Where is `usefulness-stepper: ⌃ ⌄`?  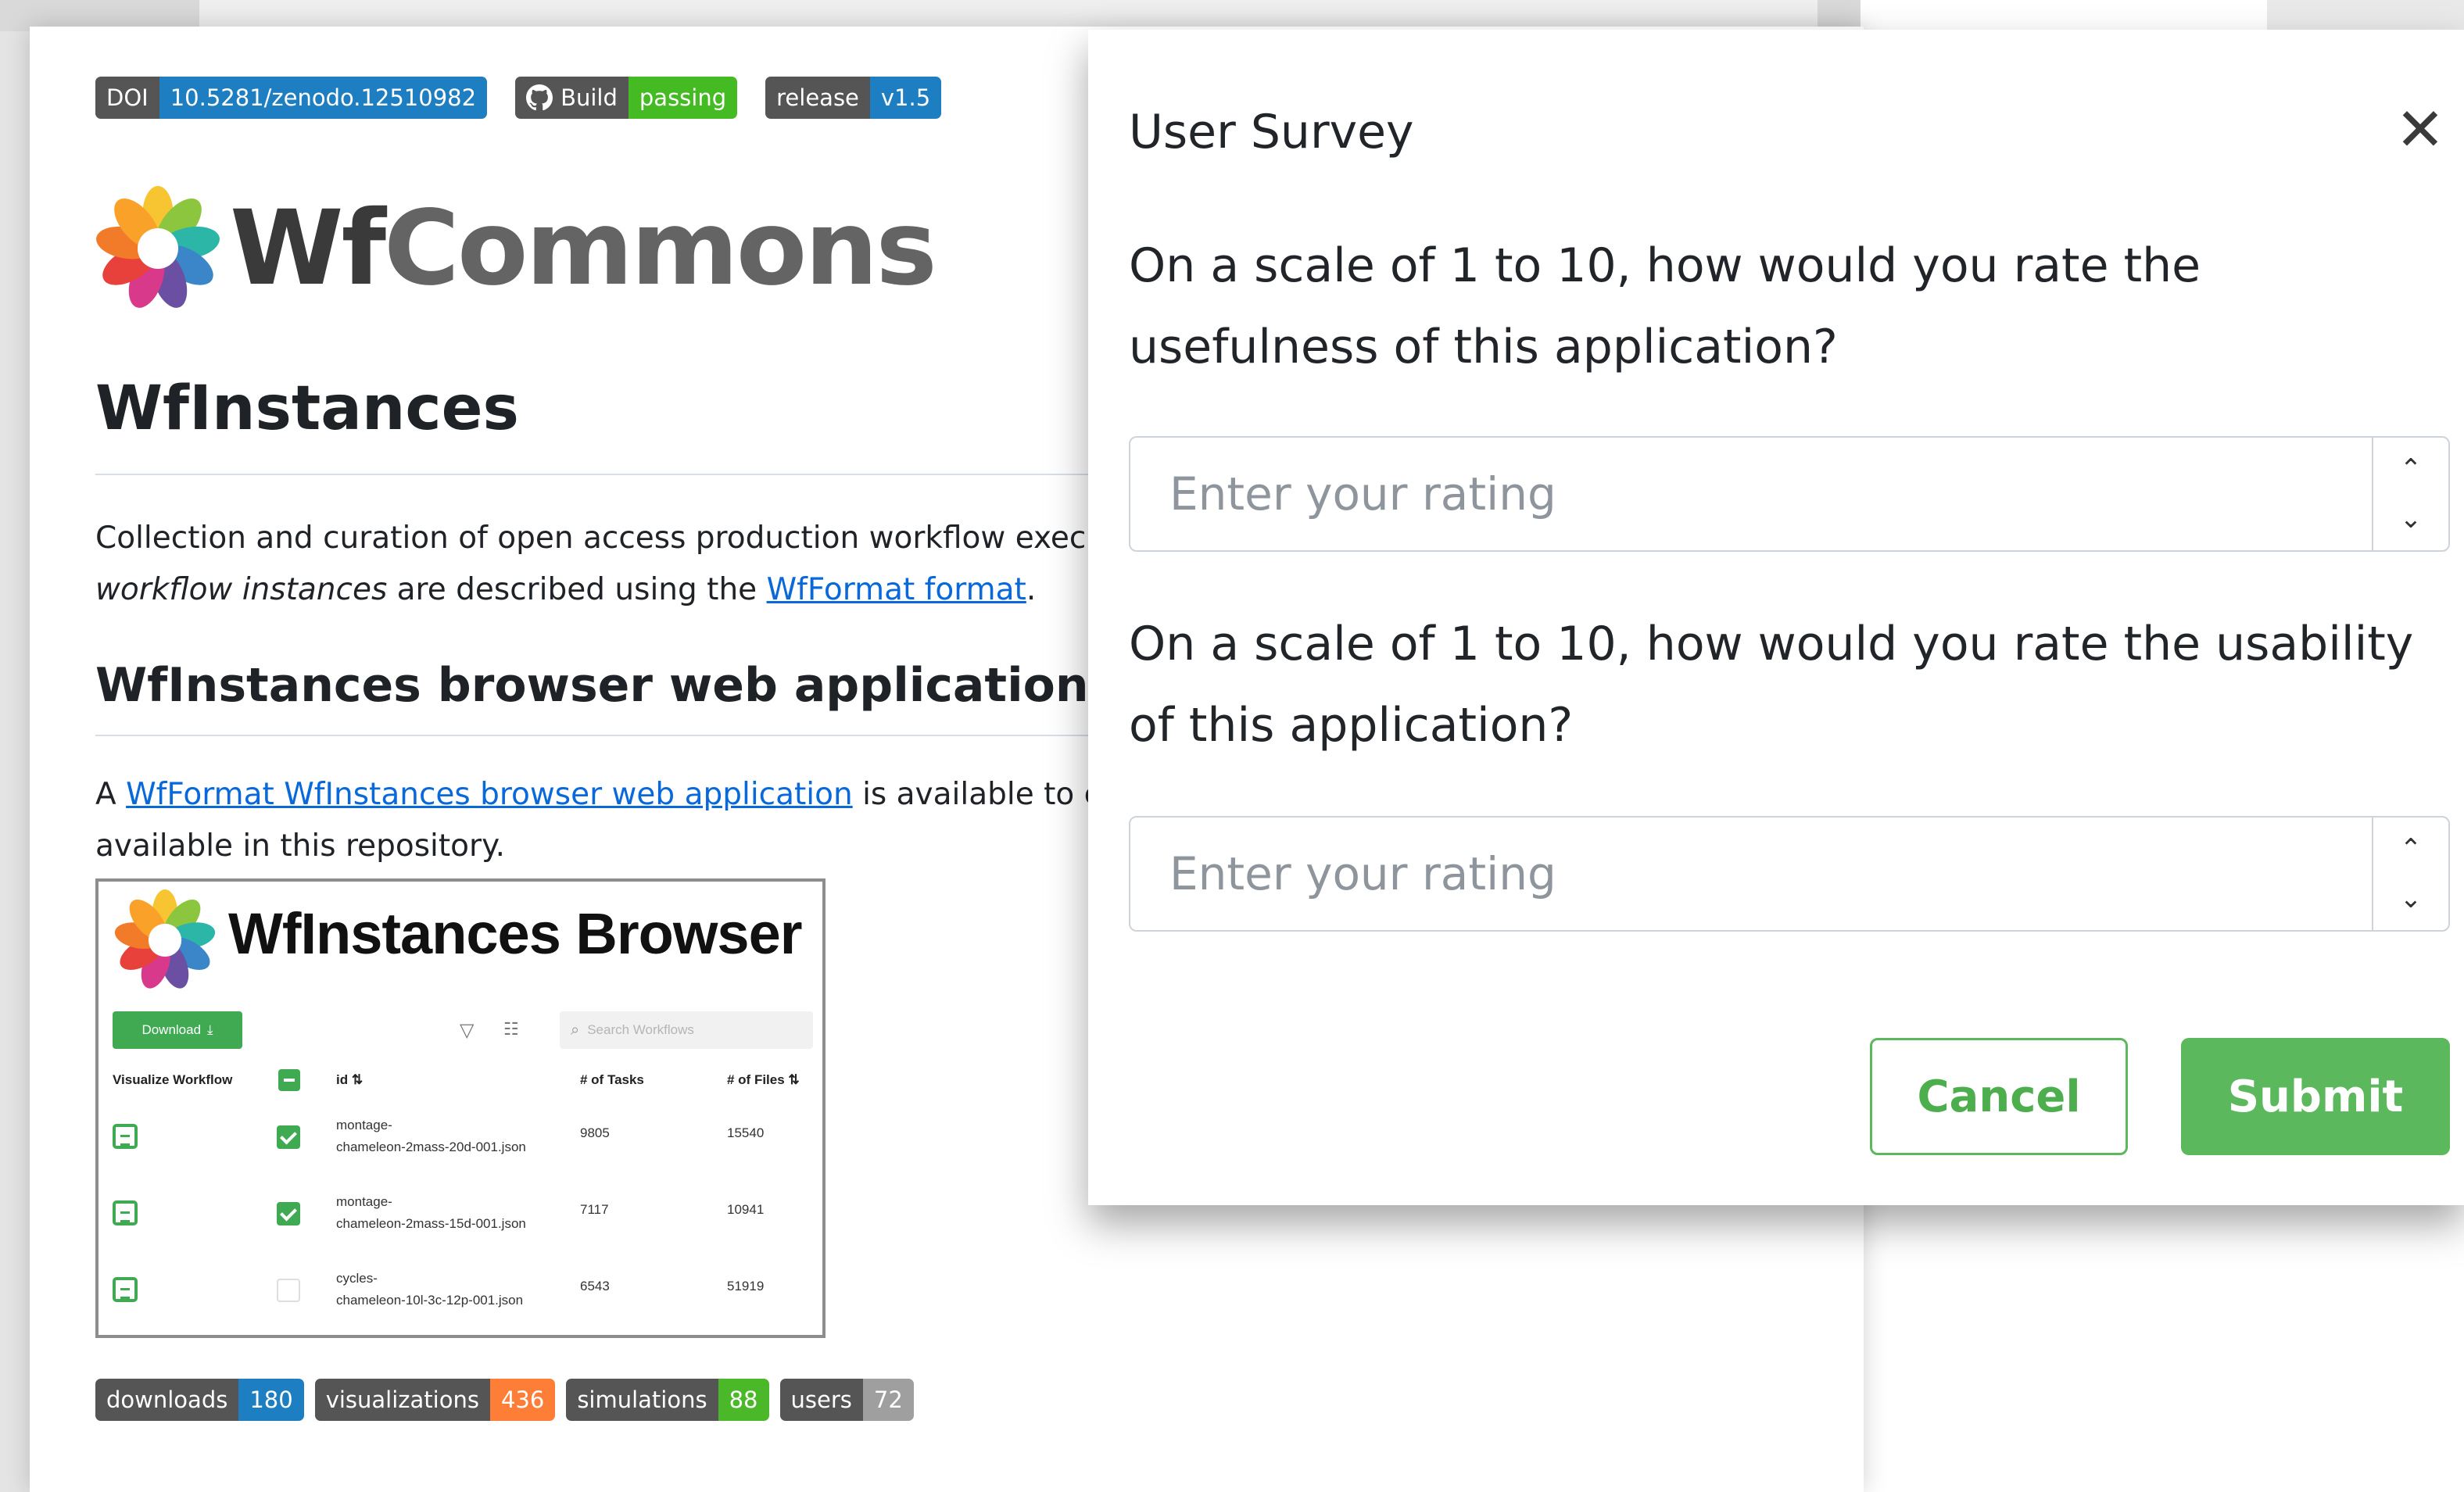 usefulness-stepper: ⌃ ⌄ is located at coordinates (2410, 494).